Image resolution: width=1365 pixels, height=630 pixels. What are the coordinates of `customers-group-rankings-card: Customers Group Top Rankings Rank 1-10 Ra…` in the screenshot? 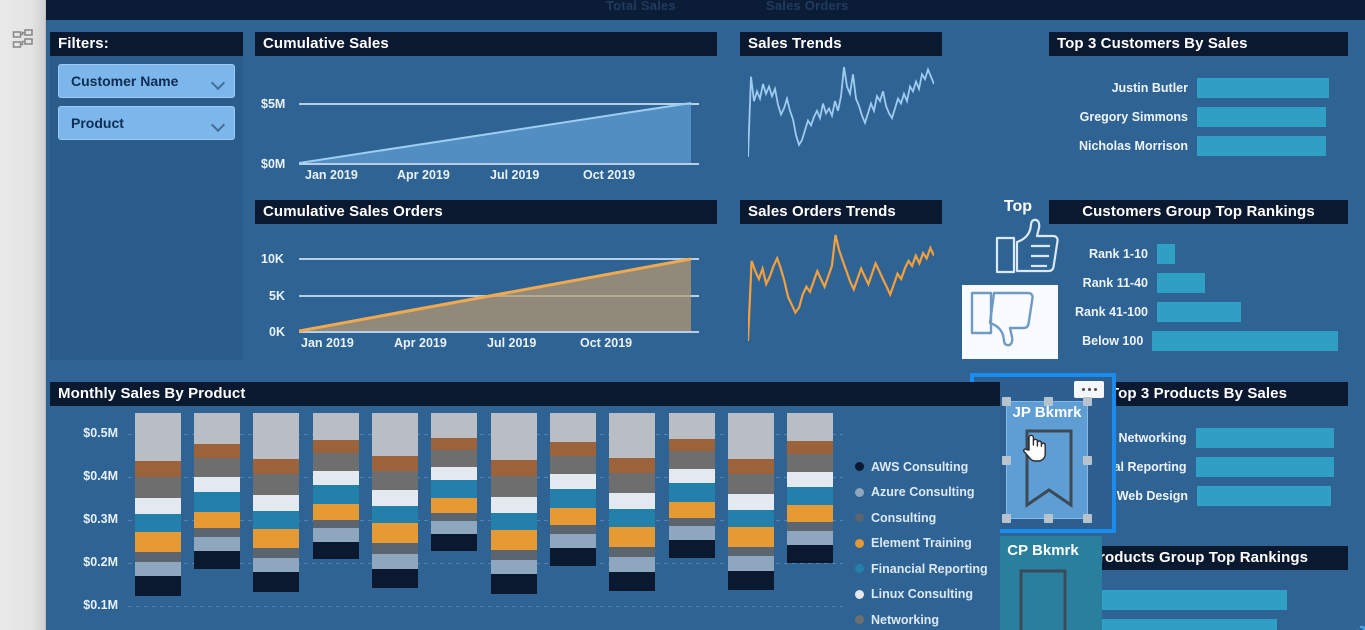 It's located at (1198, 279).